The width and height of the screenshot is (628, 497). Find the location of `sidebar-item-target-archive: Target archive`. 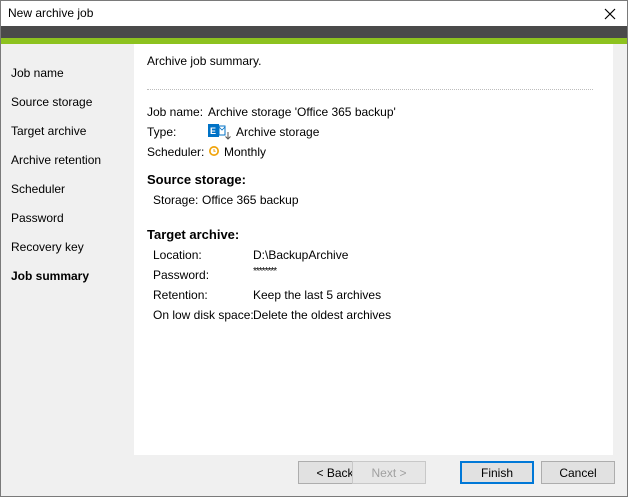

sidebar-item-target-archive: Target archive is located at coordinates (48, 131).